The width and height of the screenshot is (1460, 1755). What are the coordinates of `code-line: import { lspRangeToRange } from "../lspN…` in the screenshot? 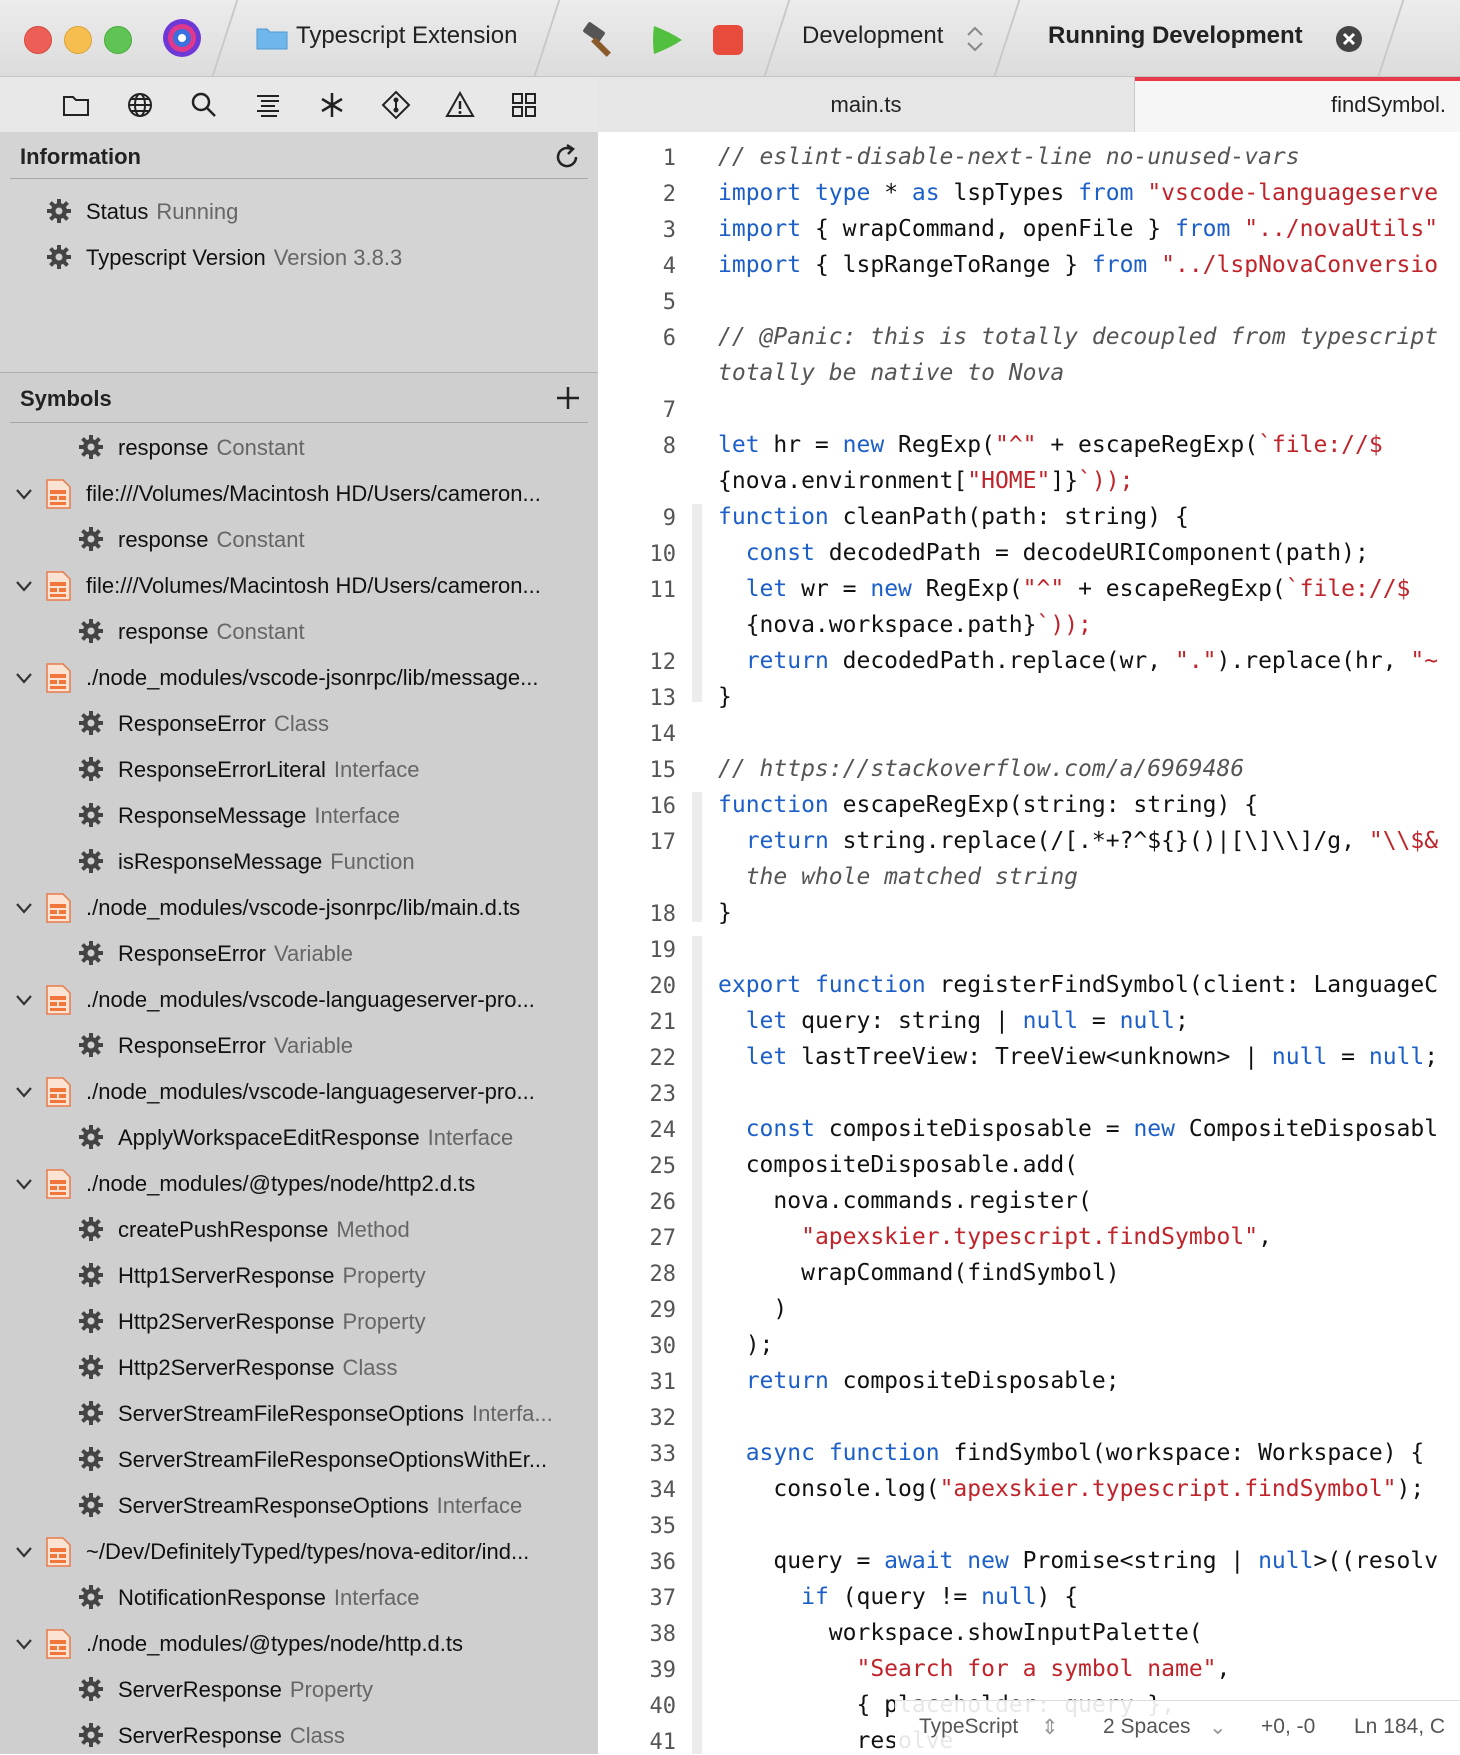 It's located at (1078, 265).